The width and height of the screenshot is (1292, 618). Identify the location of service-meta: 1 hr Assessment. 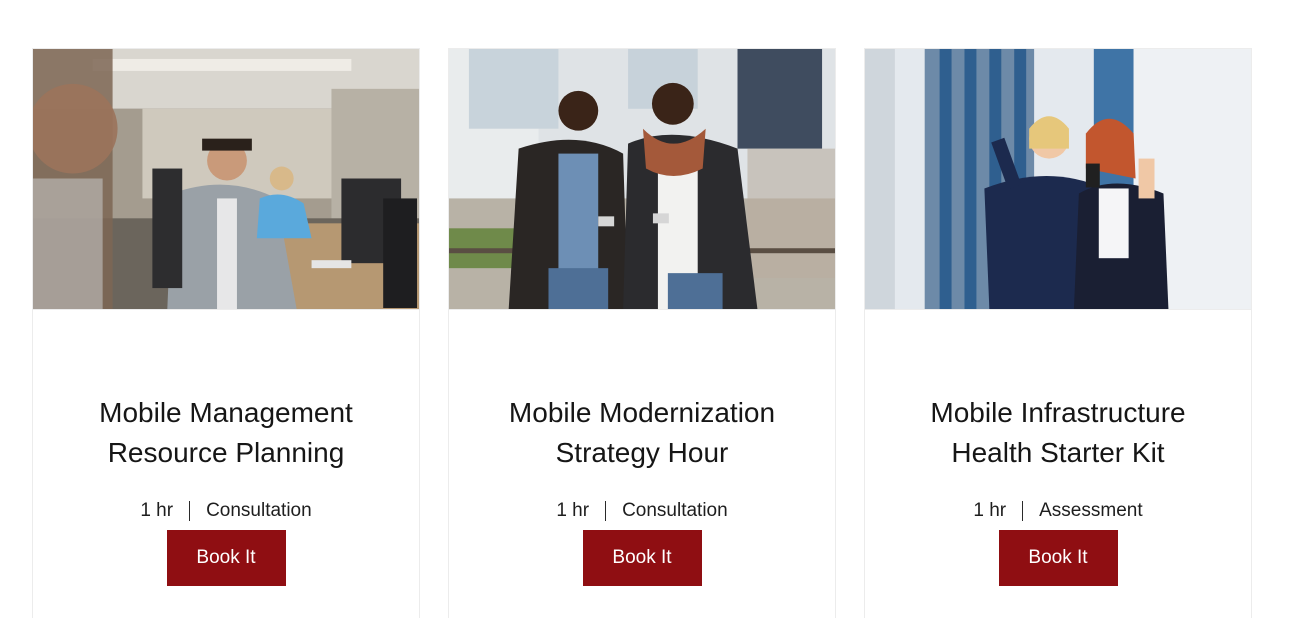
(1058, 511).